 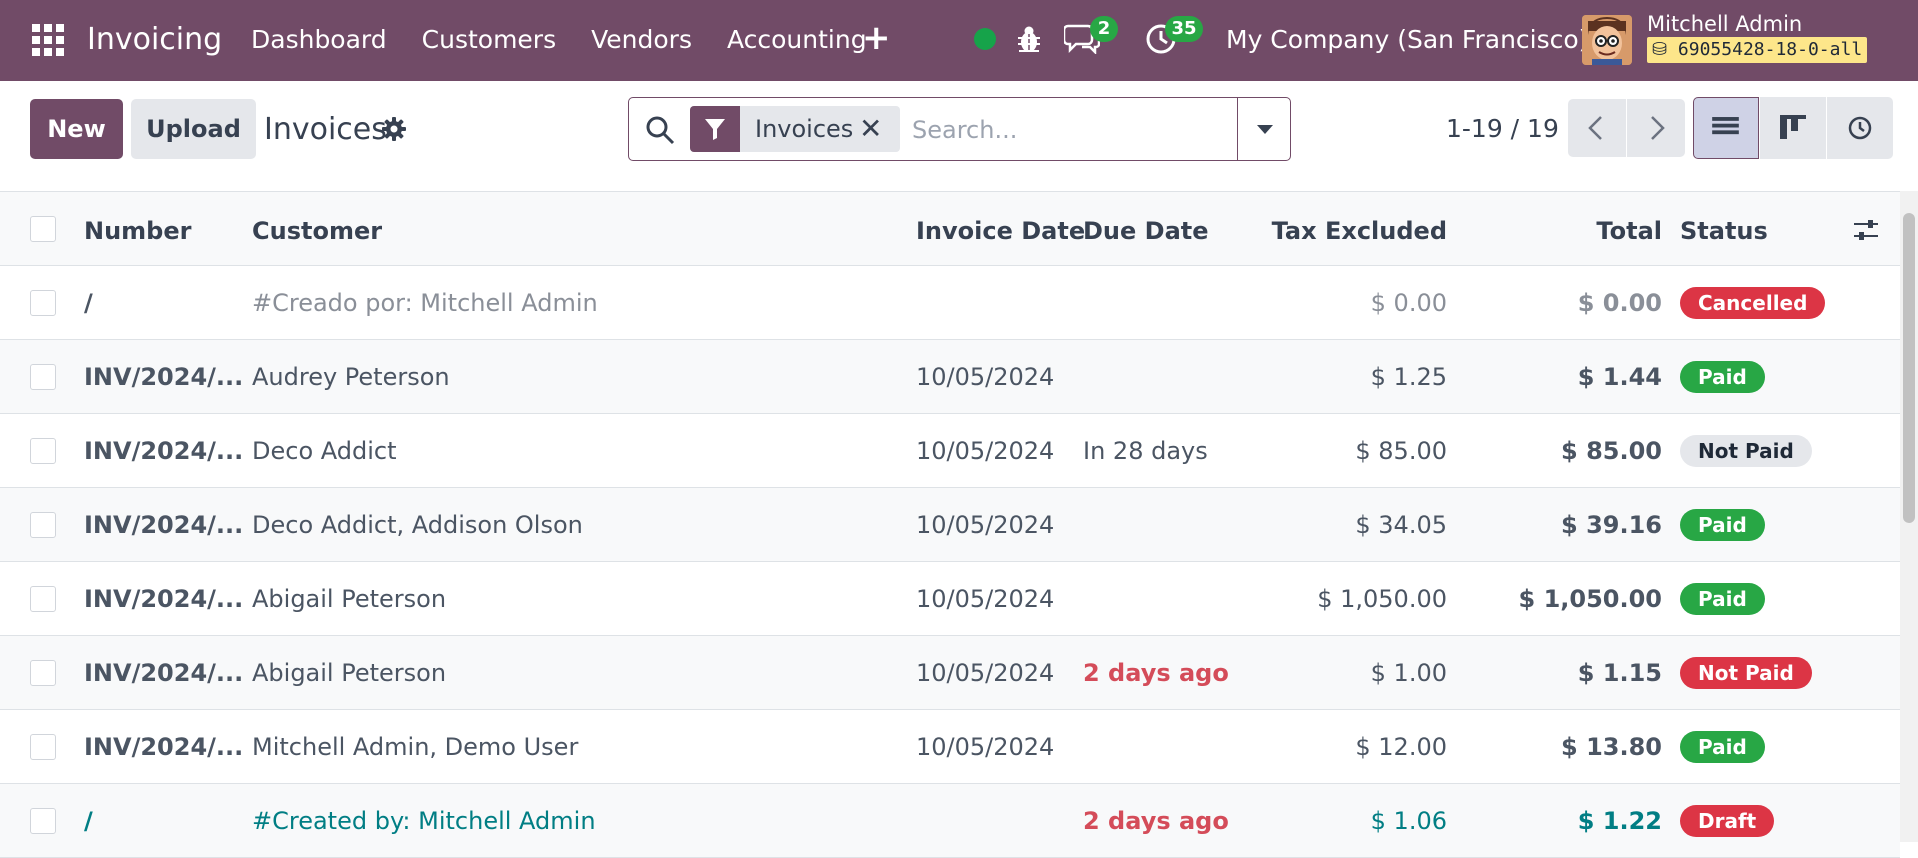 What do you see at coordinates (394, 129) in the screenshot?
I see `gear-icon` at bounding box center [394, 129].